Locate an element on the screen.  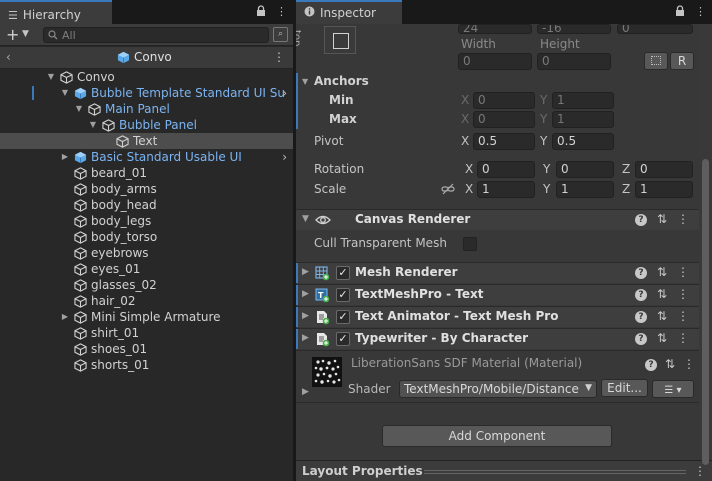
layout-properties-menu-icon: ⋮ is located at coordinates (700, 471).